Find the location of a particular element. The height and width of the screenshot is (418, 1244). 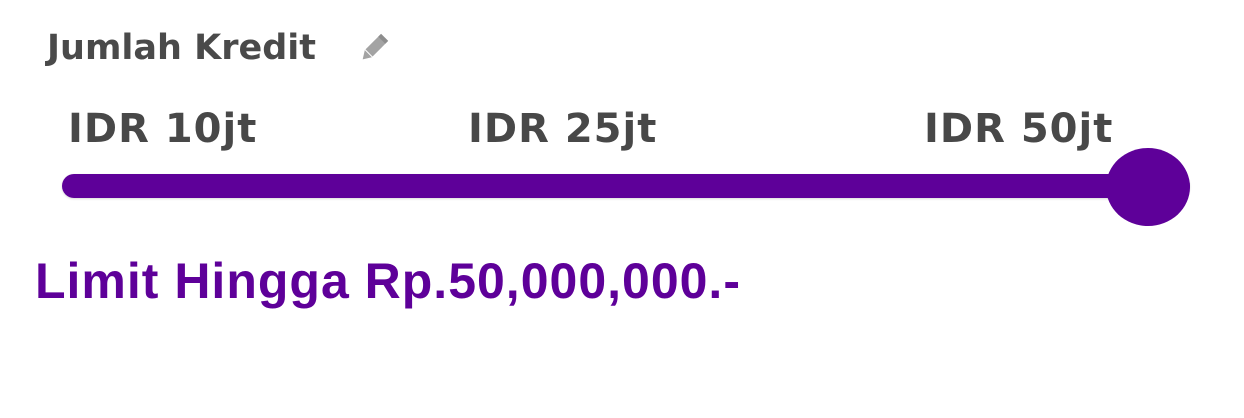

tick-label-25jt: IDR 25jt is located at coordinates (563, 129).